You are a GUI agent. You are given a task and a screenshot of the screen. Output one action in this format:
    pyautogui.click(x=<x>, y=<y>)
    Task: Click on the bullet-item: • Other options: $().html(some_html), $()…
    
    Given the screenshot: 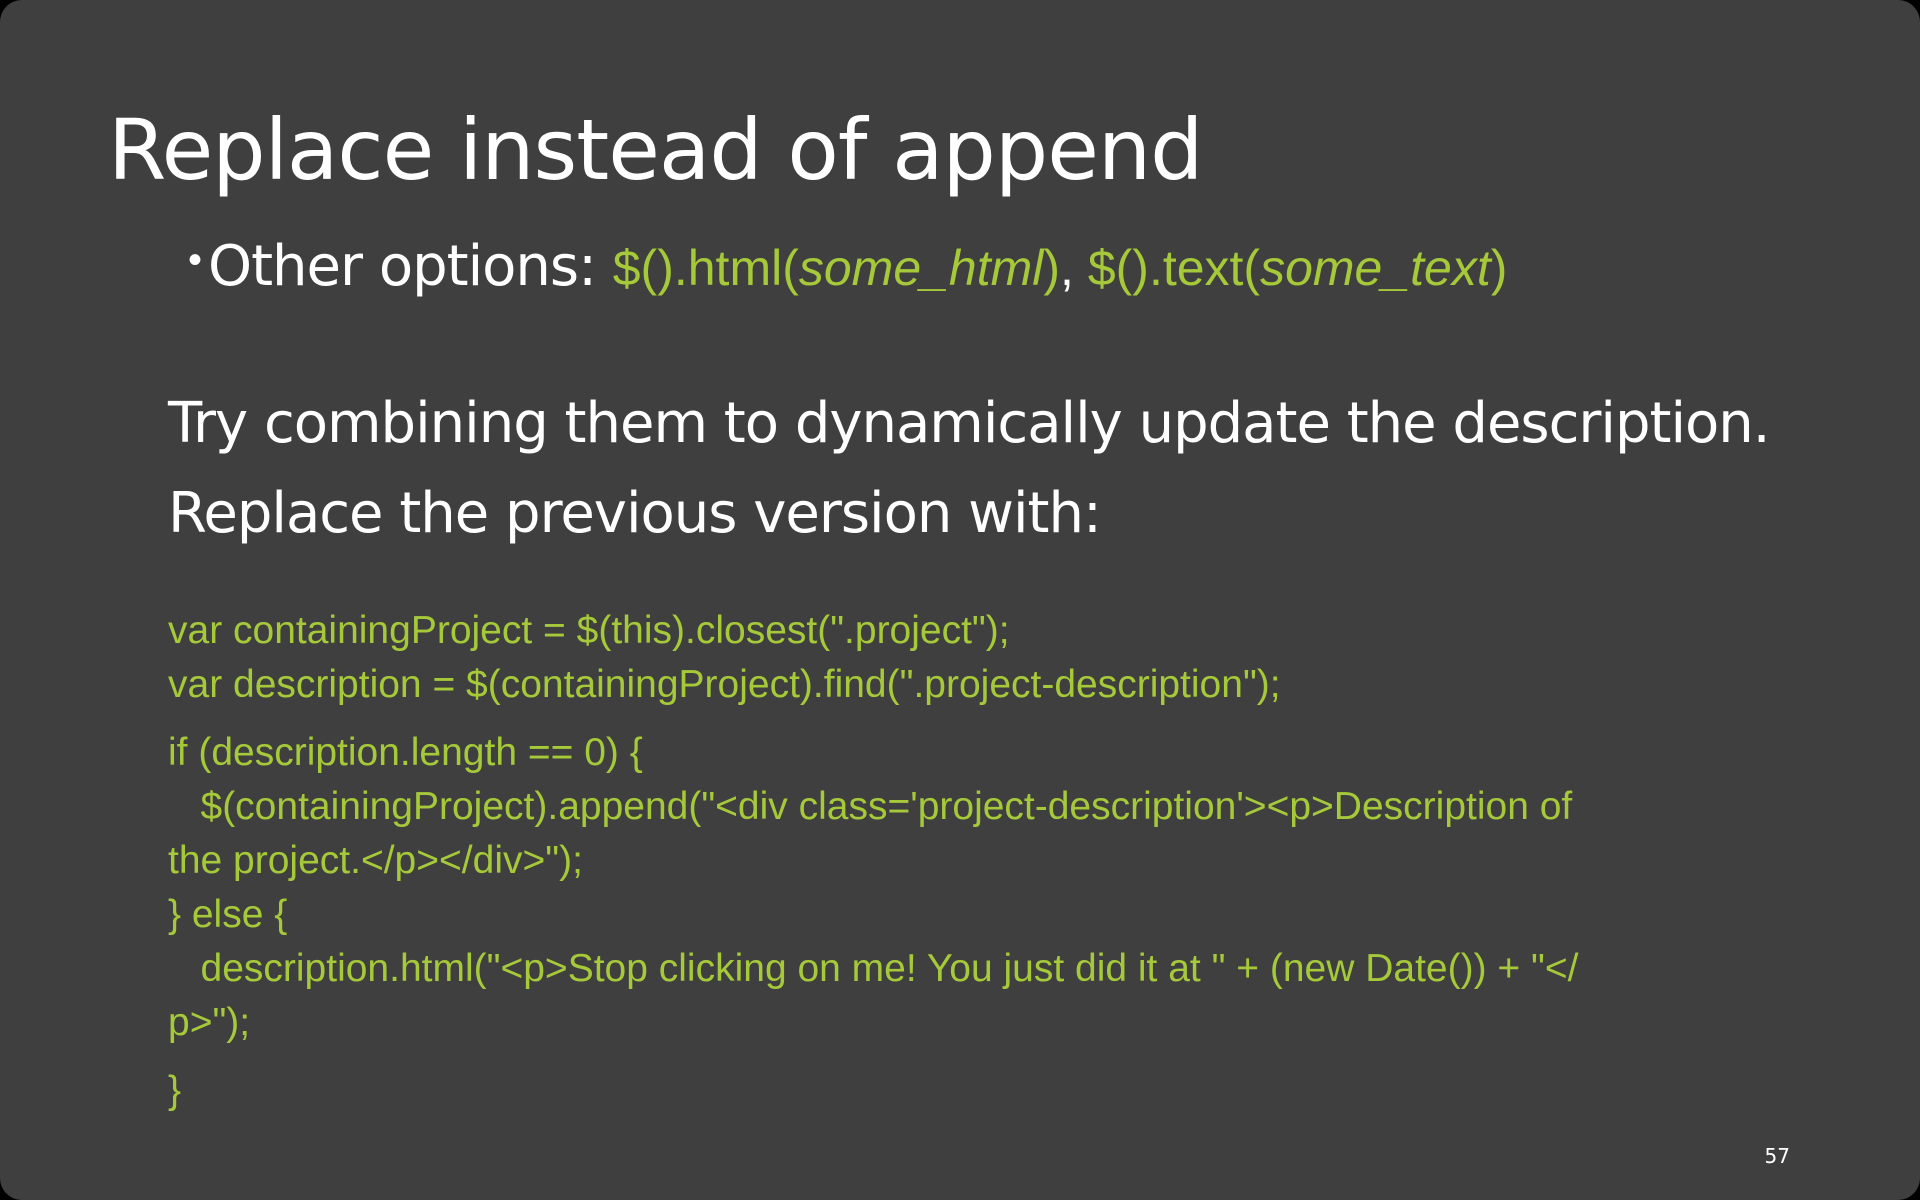 What is the action you would take?
    pyautogui.click(x=847, y=266)
    